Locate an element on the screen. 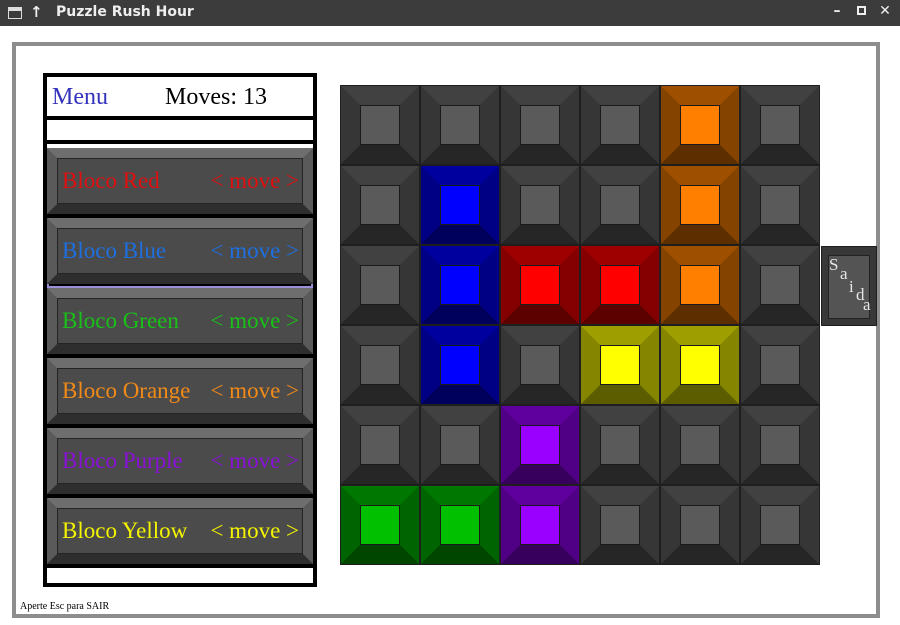 The image size is (900, 625). block-button-label: Bloco Purple is located at coordinates (122, 460).